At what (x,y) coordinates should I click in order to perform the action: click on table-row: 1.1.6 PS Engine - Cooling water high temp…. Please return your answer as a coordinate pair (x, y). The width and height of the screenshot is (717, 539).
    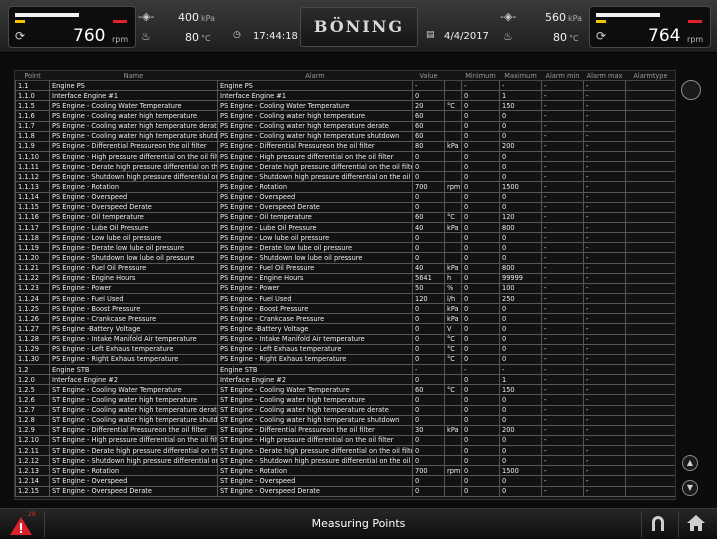
    Looking at the image, I should click on (345, 116).